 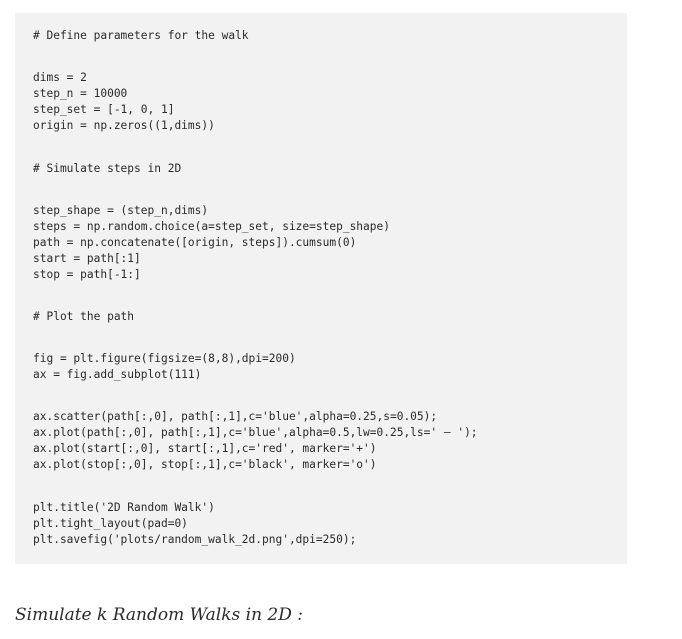 I want to click on code-line-dims: dims = 2, so click(x=60, y=77).